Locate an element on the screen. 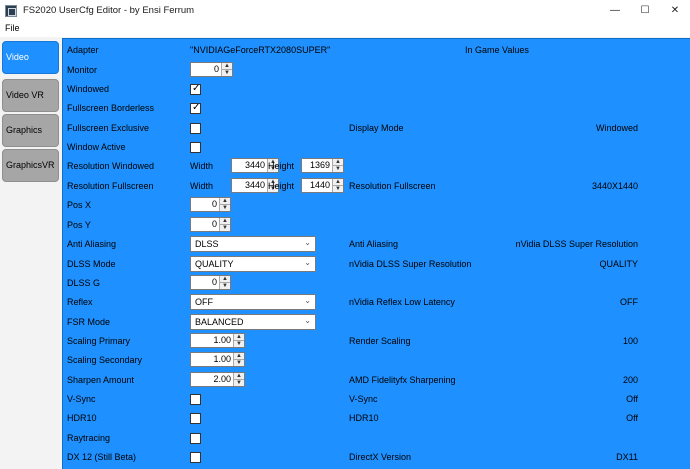  ig-anti-aliasing-value: nVidia DLSS Super Resolution is located at coordinates (576, 244).